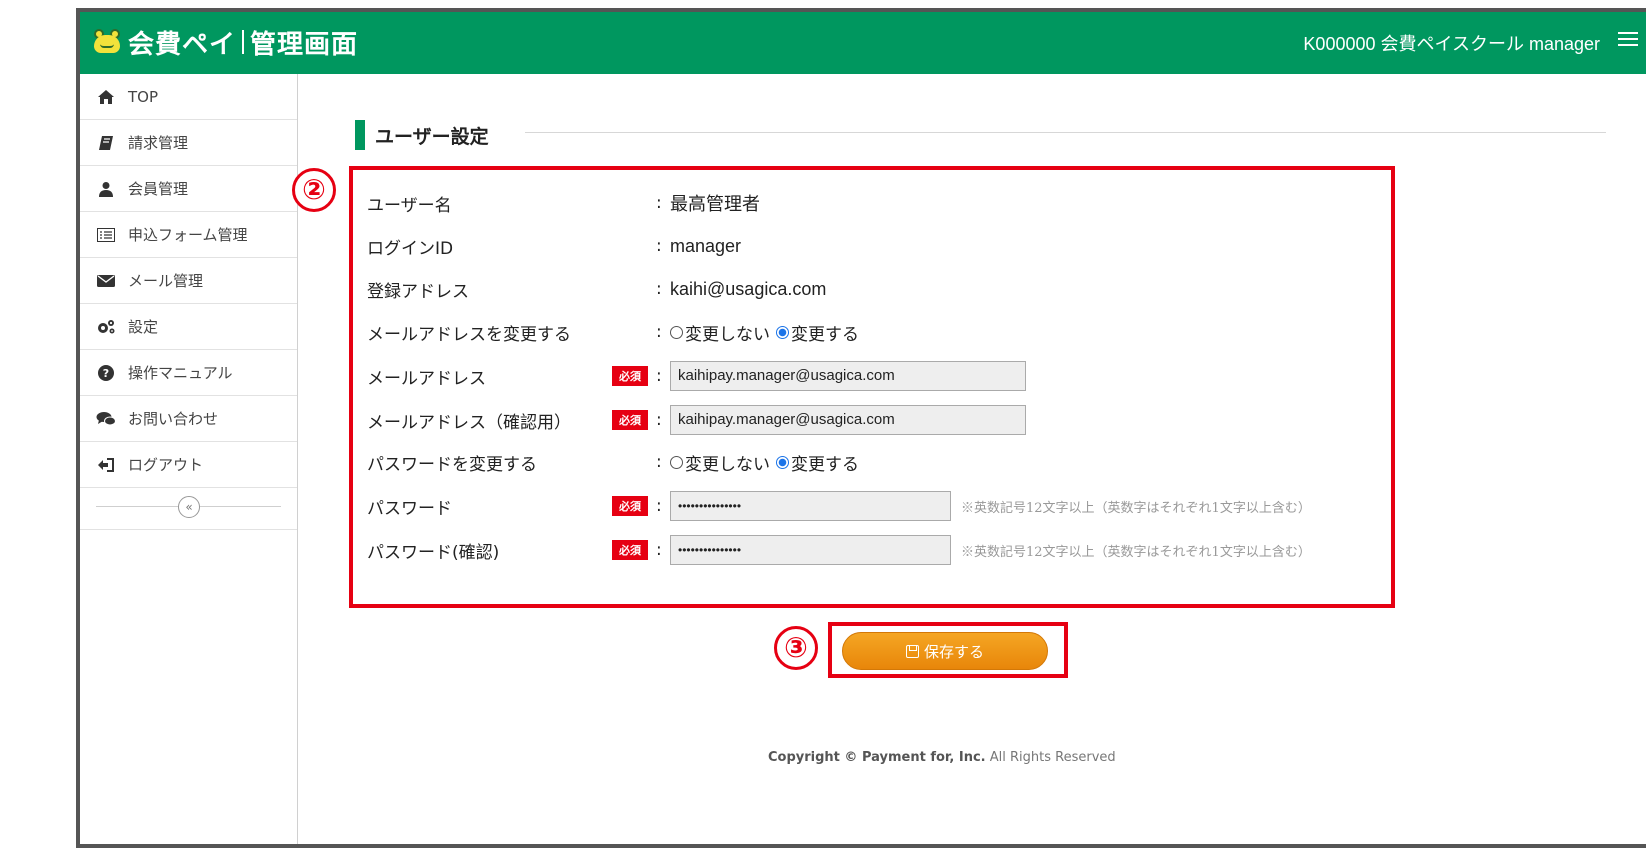 This screenshot has width=1646, height=848. I want to click on row-login-id: ログインID : manager, so click(554, 246).